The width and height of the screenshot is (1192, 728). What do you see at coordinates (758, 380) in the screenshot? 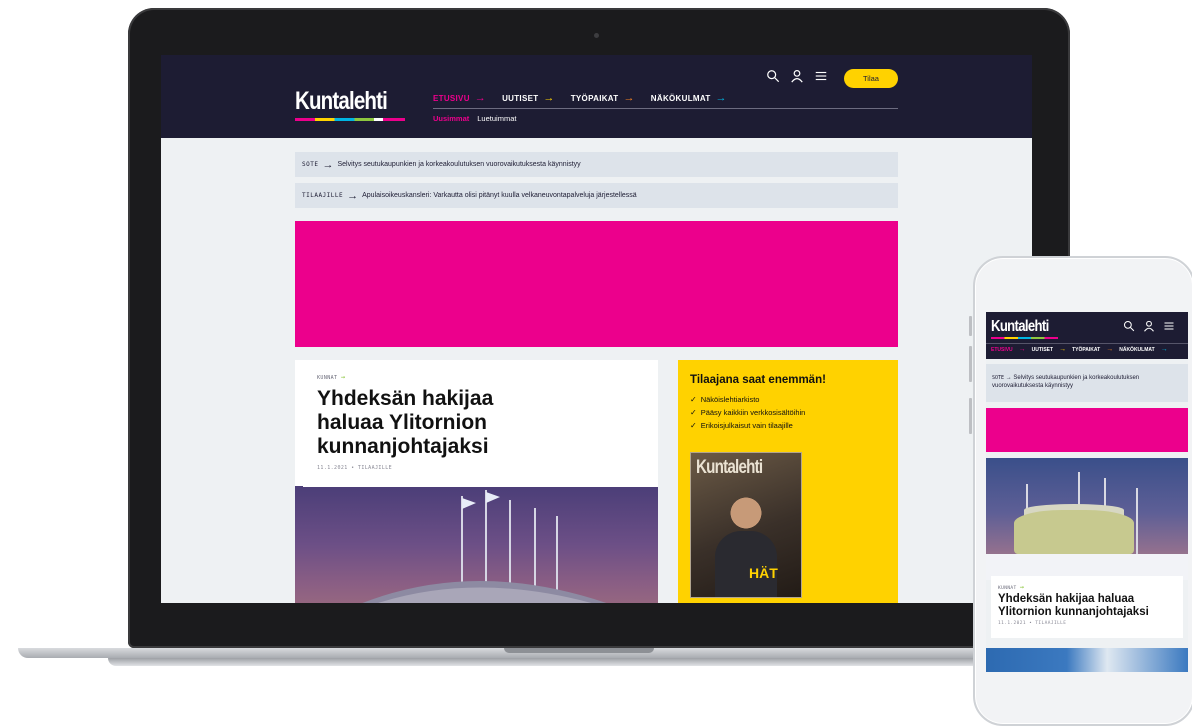
I see `promo-title: Tilaajana saat enemmän!` at bounding box center [758, 380].